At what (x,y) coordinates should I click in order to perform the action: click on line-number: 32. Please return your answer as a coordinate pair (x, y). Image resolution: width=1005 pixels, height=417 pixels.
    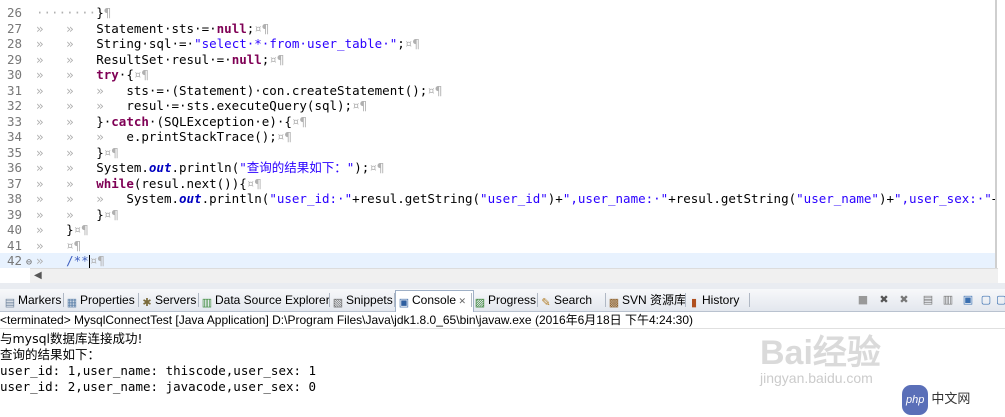
    Looking at the image, I should click on (14, 105).